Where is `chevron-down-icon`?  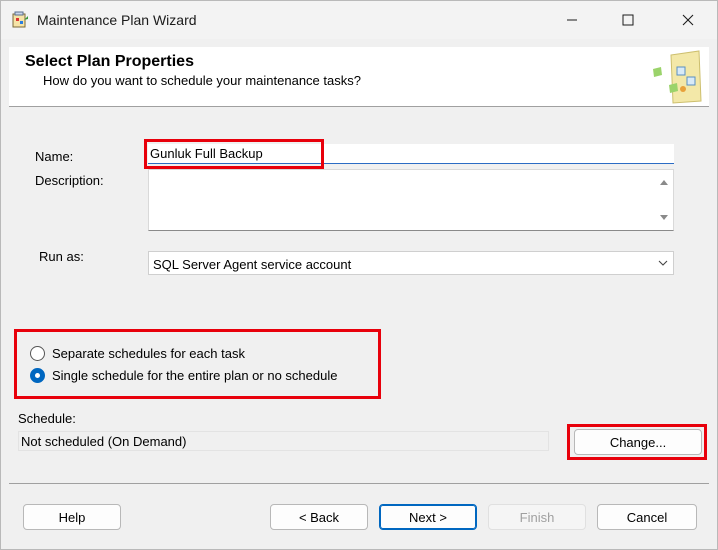 chevron-down-icon is located at coordinates (663, 263).